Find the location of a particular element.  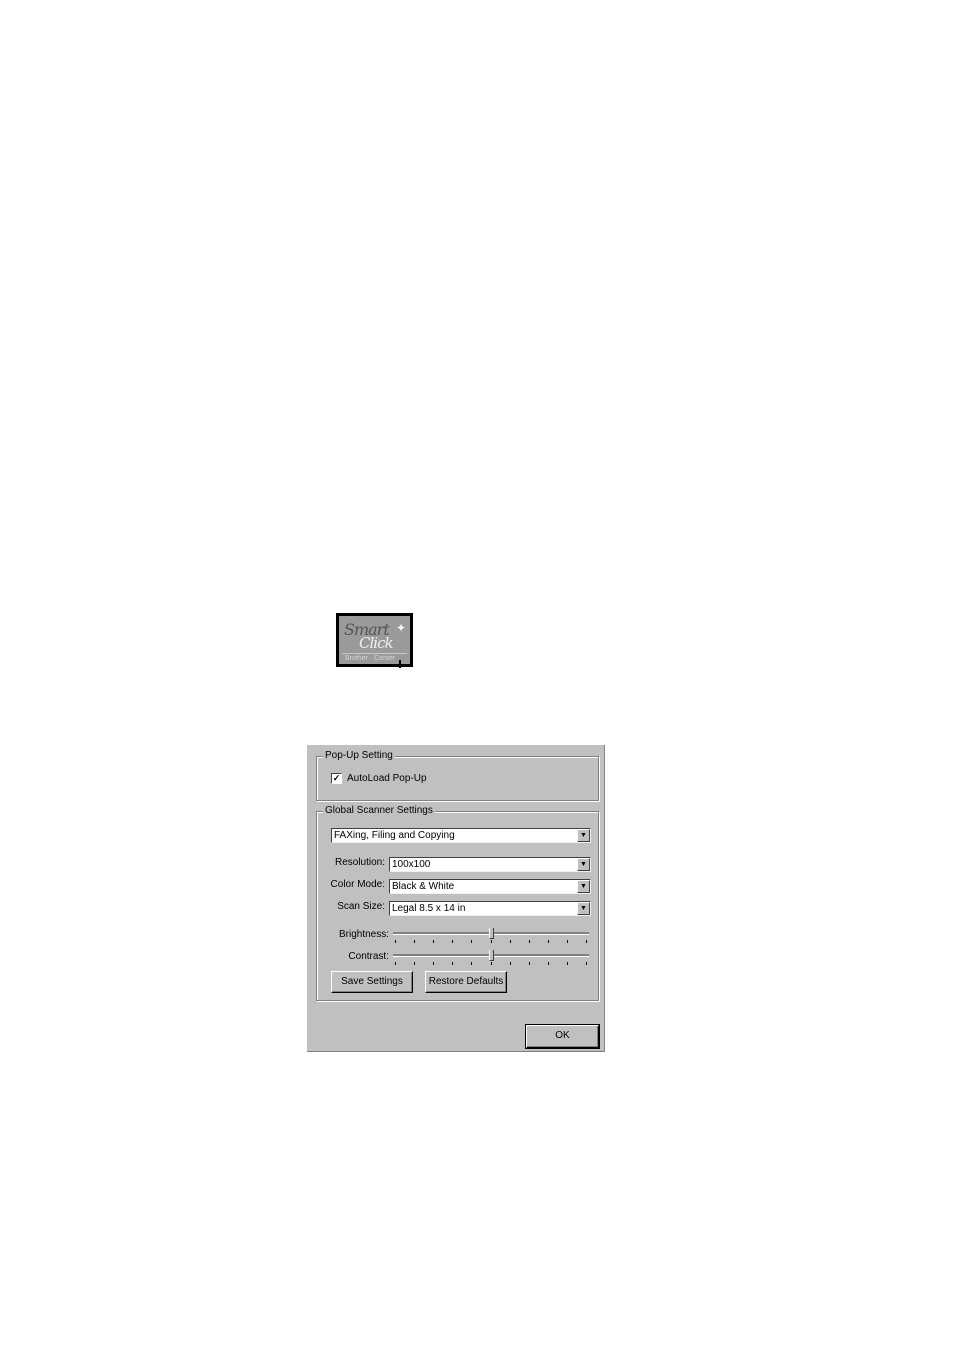

resolution-dropdown: 100x100 ▼ is located at coordinates (490, 864).